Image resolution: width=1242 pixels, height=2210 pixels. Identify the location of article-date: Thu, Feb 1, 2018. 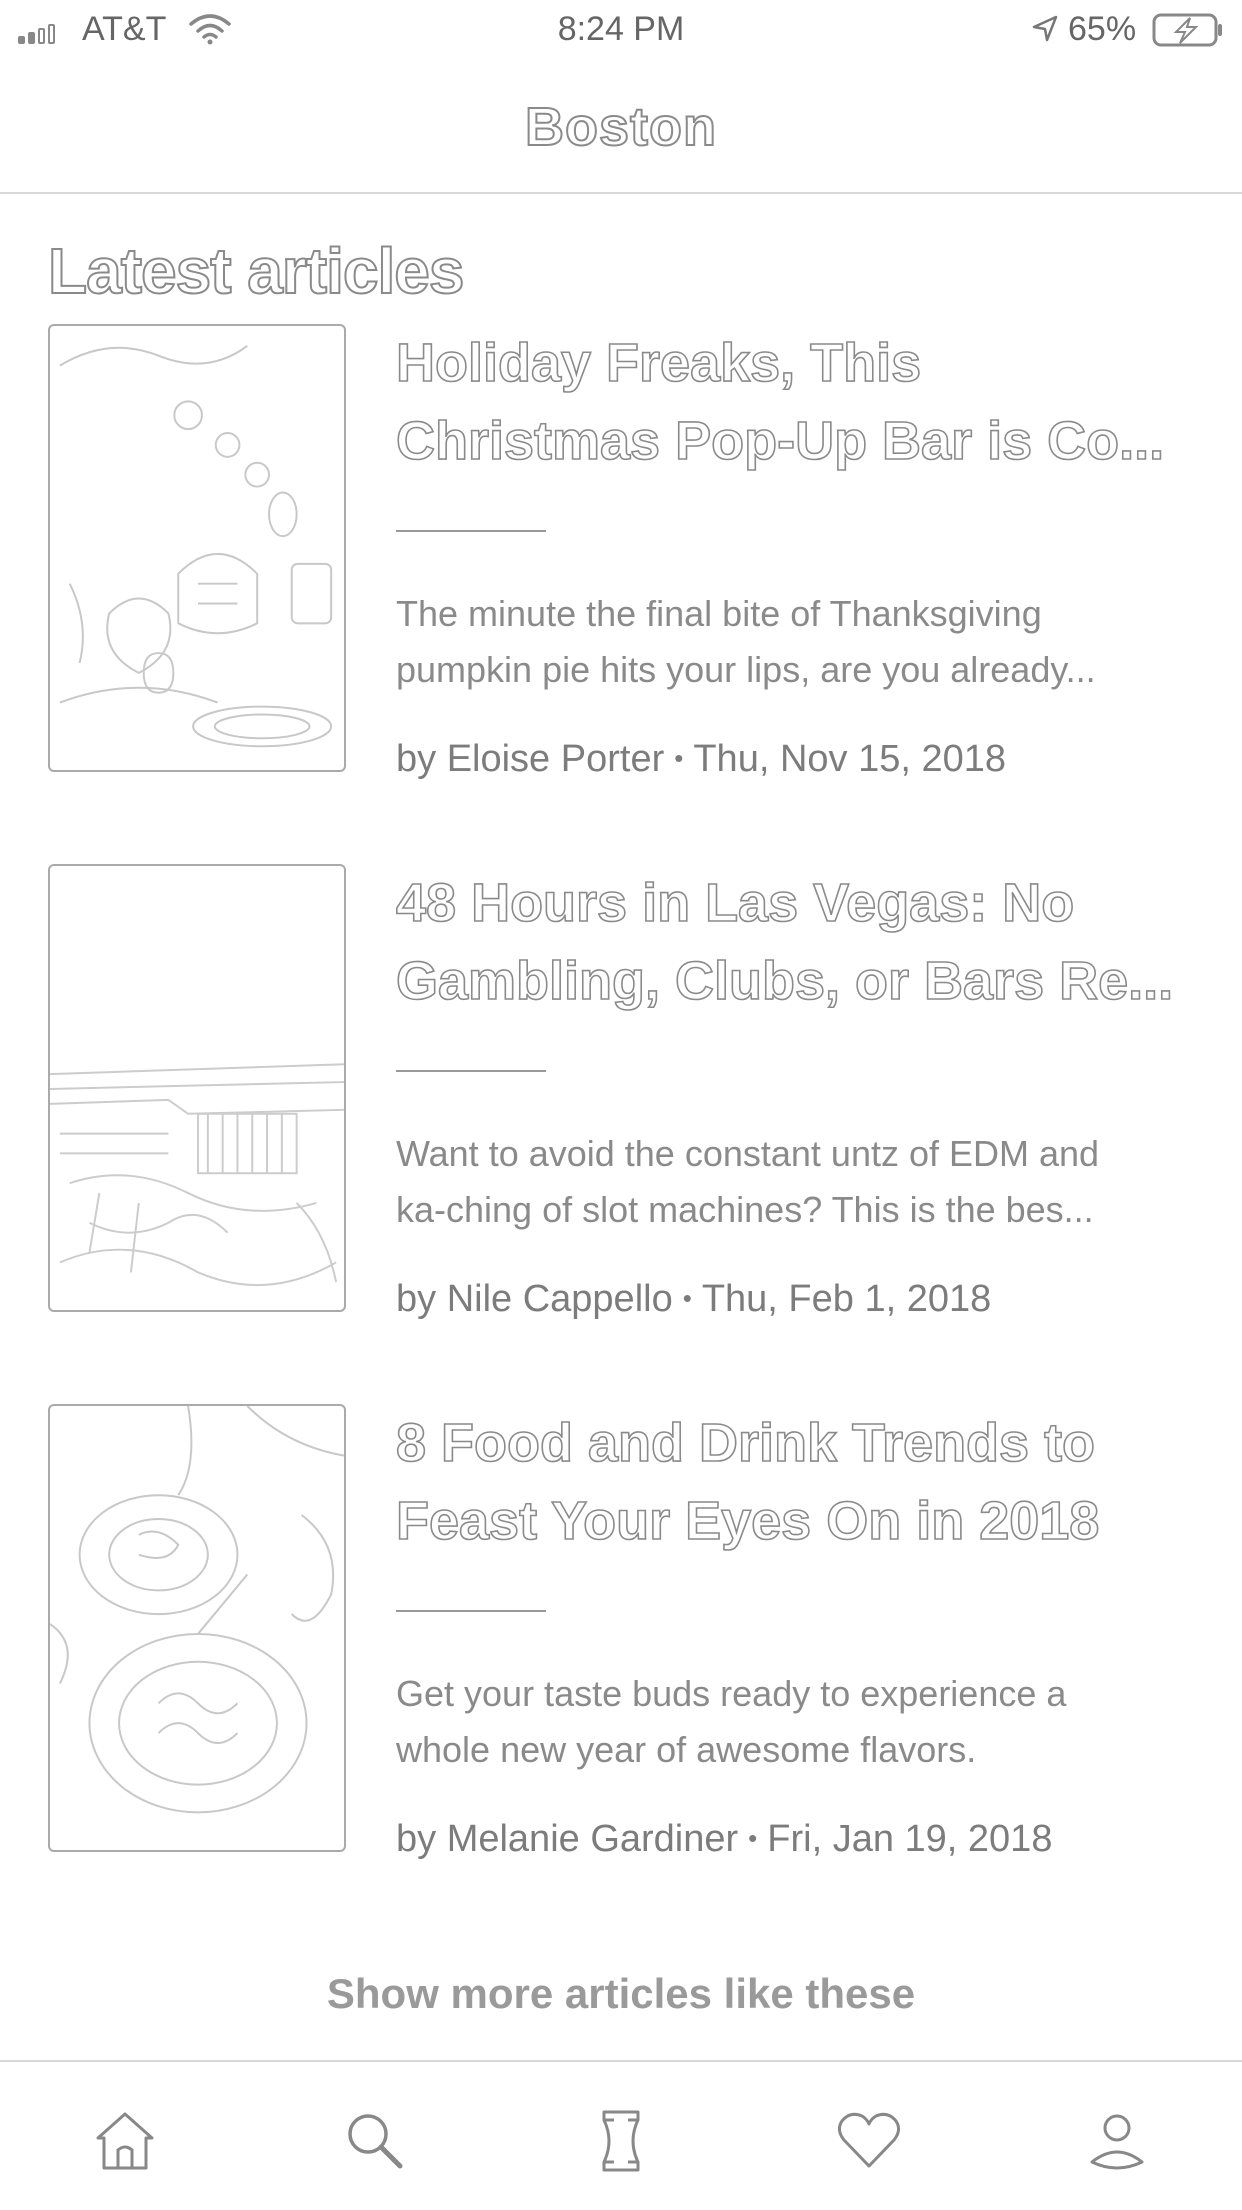
(846, 1299).